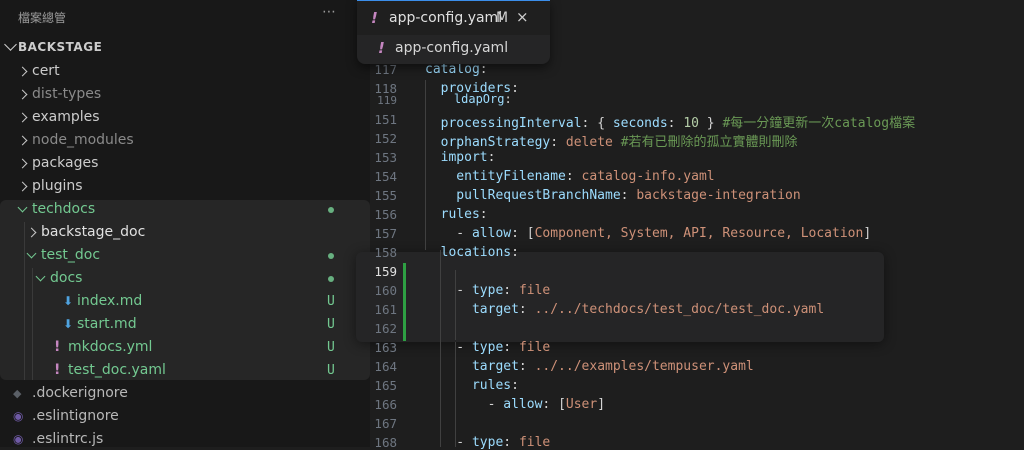 The width and height of the screenshot is (1024, 450). I want to click on editor-tab-dropdown: ! app-config.yaml M × ! app-config.yaml, so click(453, 32).